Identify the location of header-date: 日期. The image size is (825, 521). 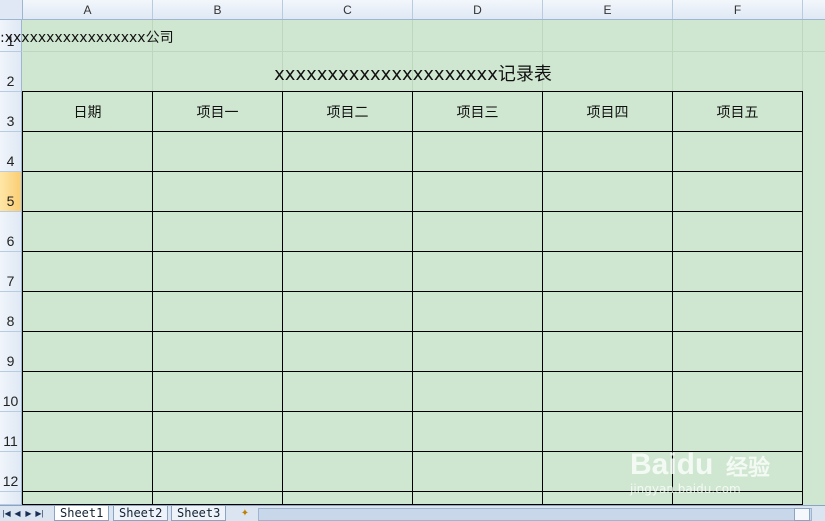
(87, 111).